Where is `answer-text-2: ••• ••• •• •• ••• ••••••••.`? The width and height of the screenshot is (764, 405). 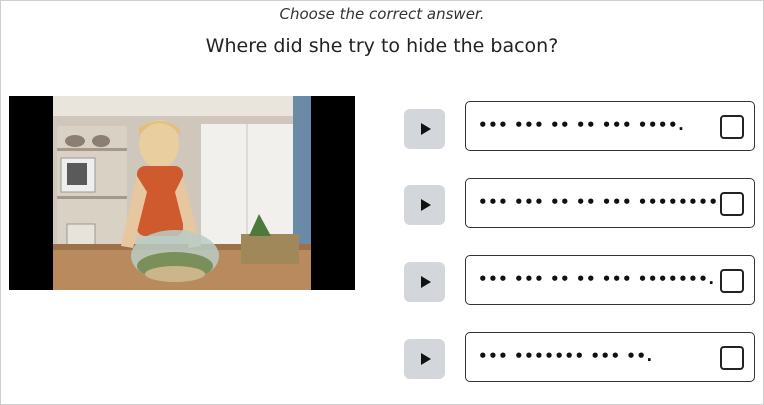
answer-text-2: ••• ••• •• •• ••• ••••••••. is located at coordinates (601, 202).